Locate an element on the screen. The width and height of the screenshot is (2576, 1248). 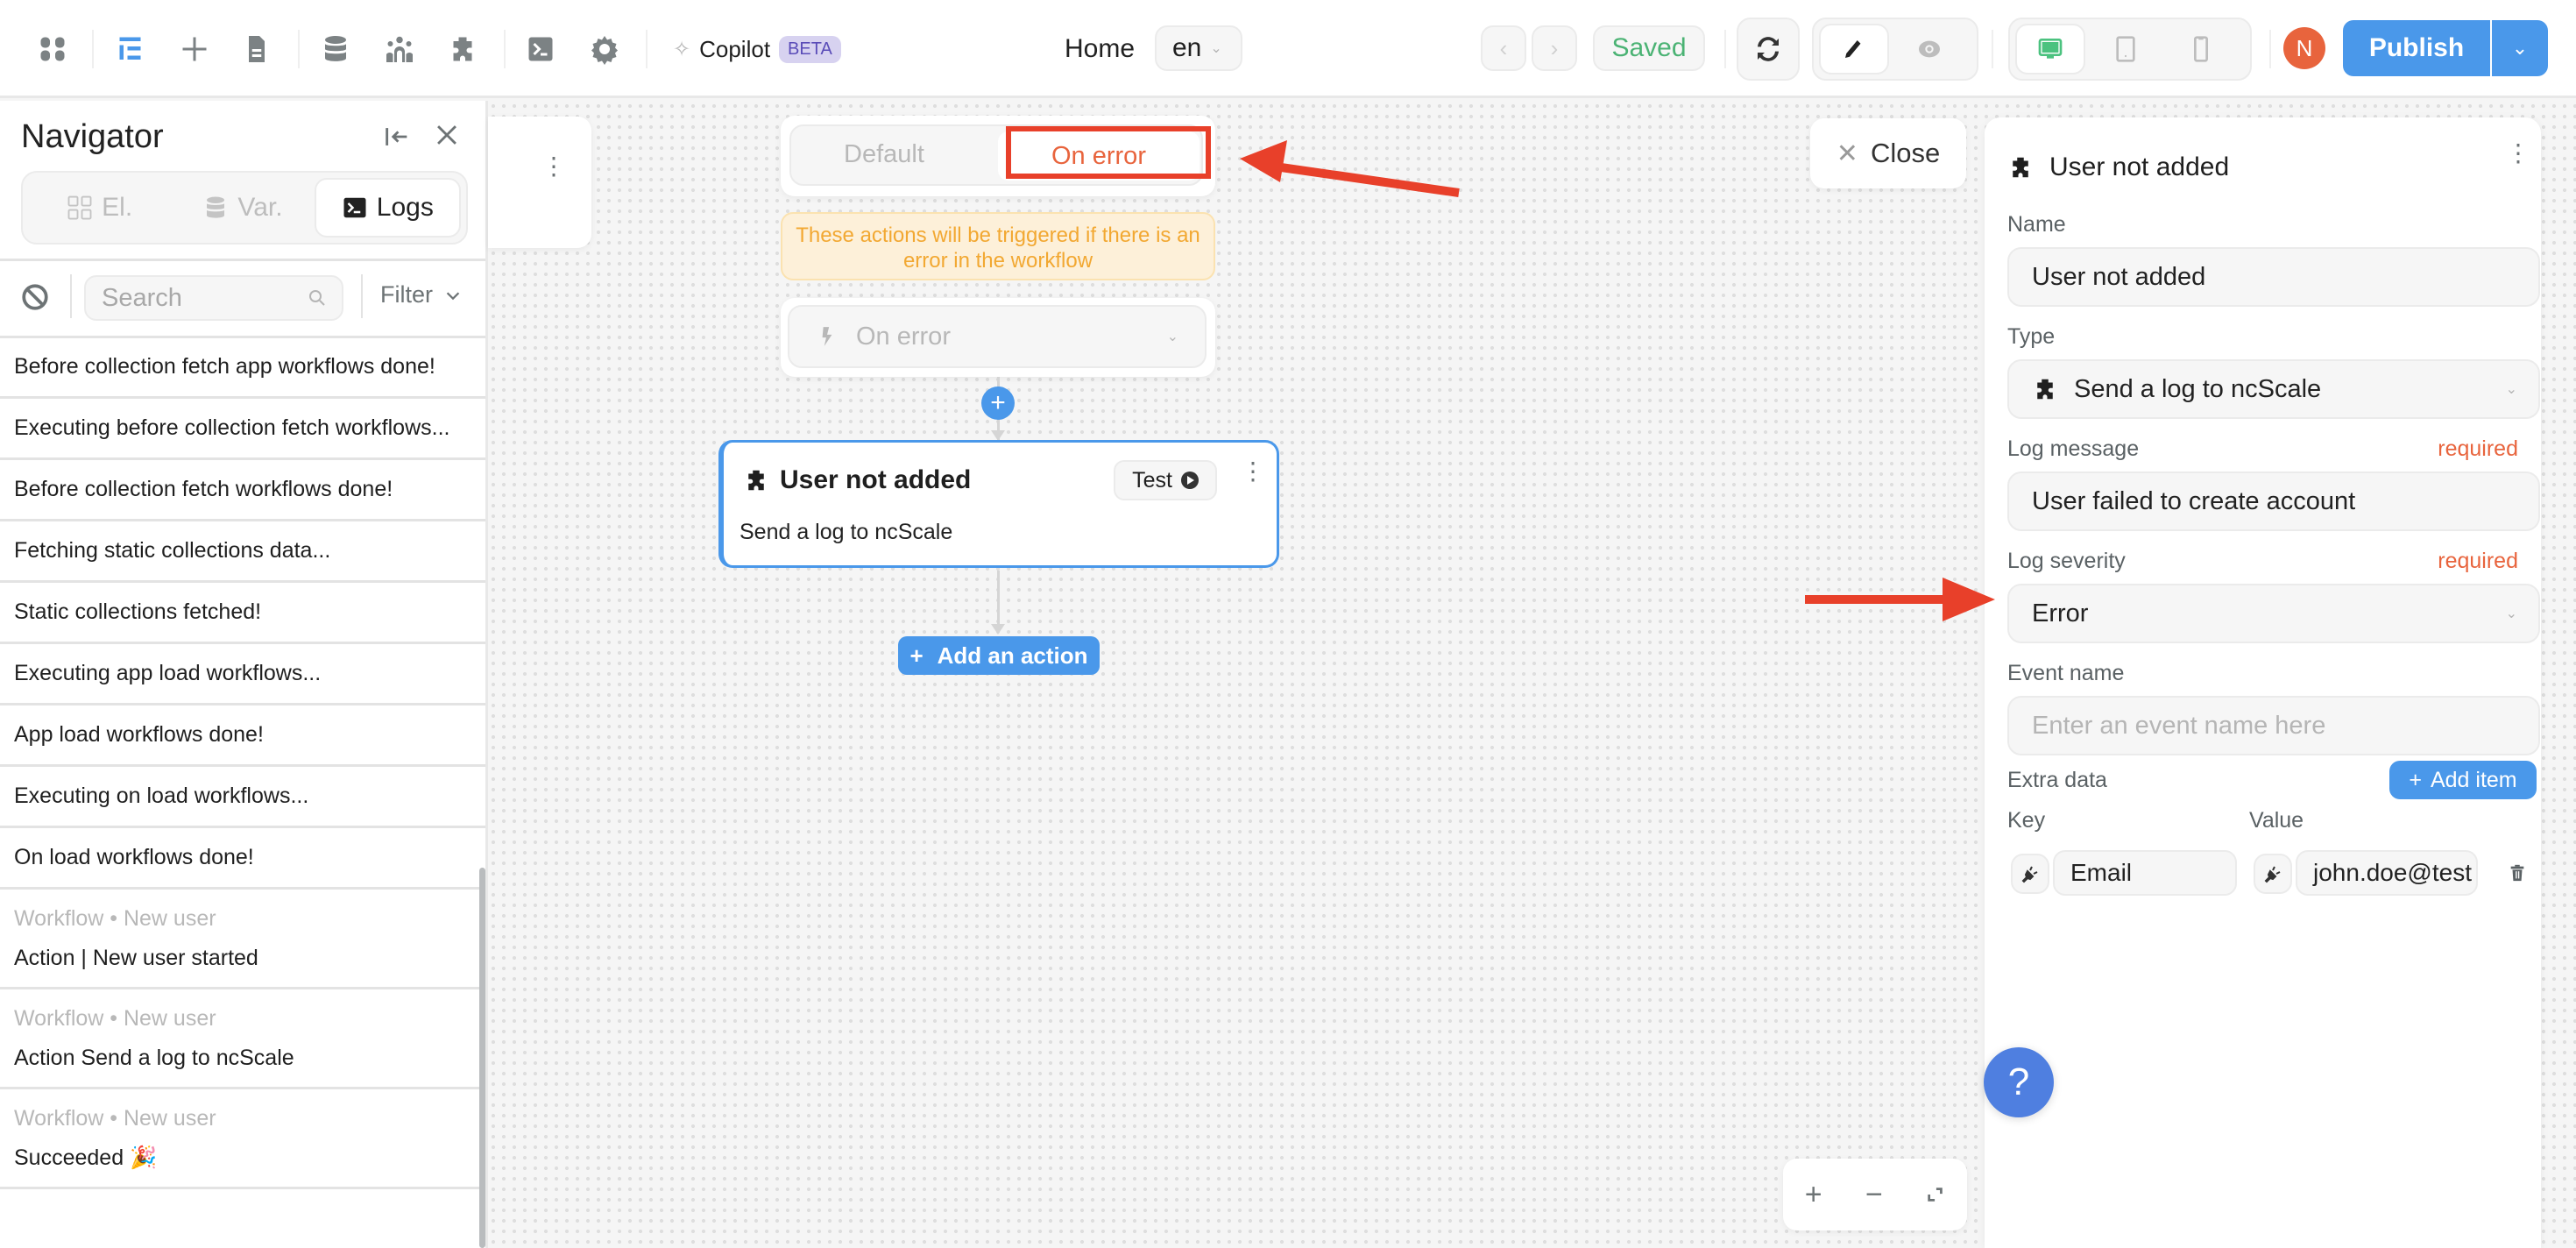
language-select: en ⌄ is located at coordinates (1198, 48).